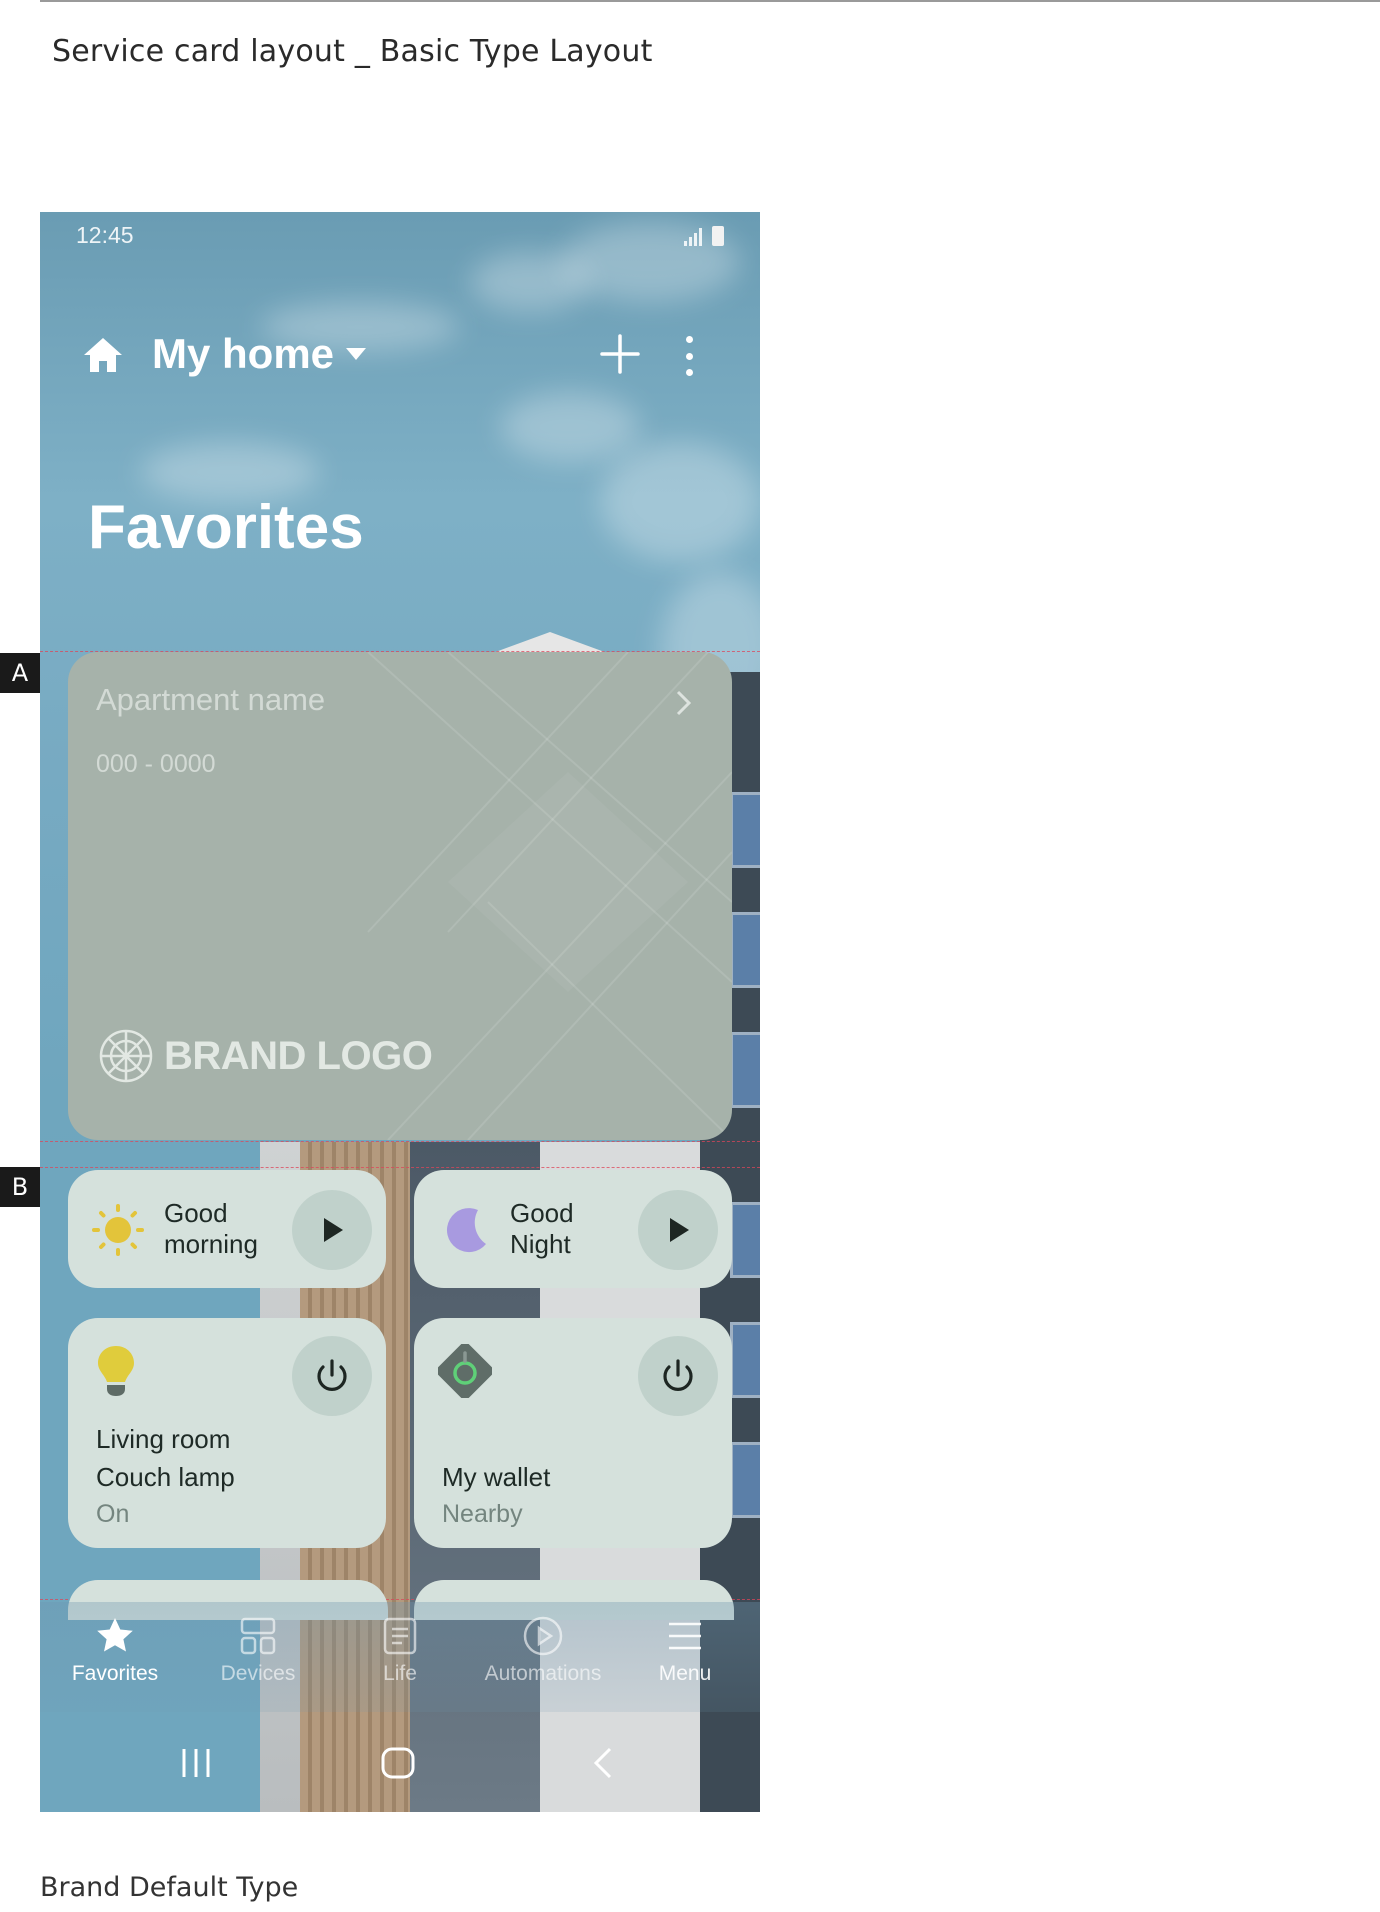  I want to click on battery-icon, so click(718, 236).